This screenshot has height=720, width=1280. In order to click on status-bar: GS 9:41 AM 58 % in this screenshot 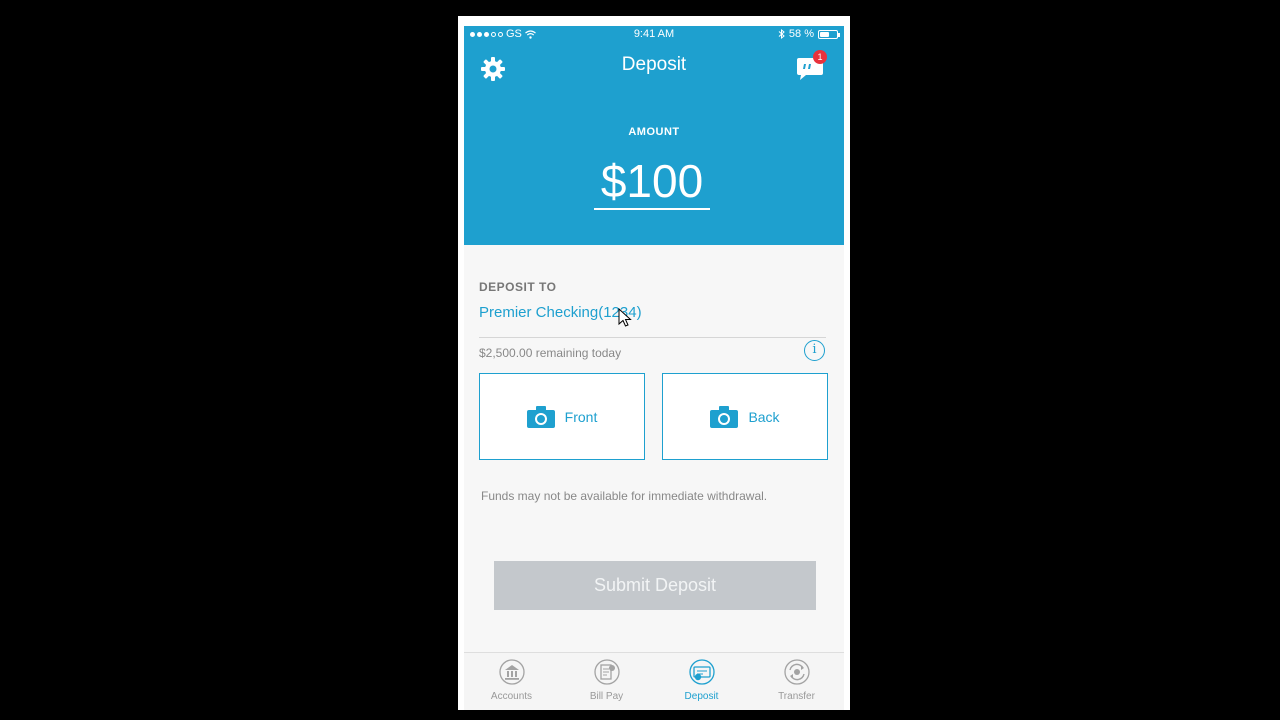, I will do `click(654, 35)`.